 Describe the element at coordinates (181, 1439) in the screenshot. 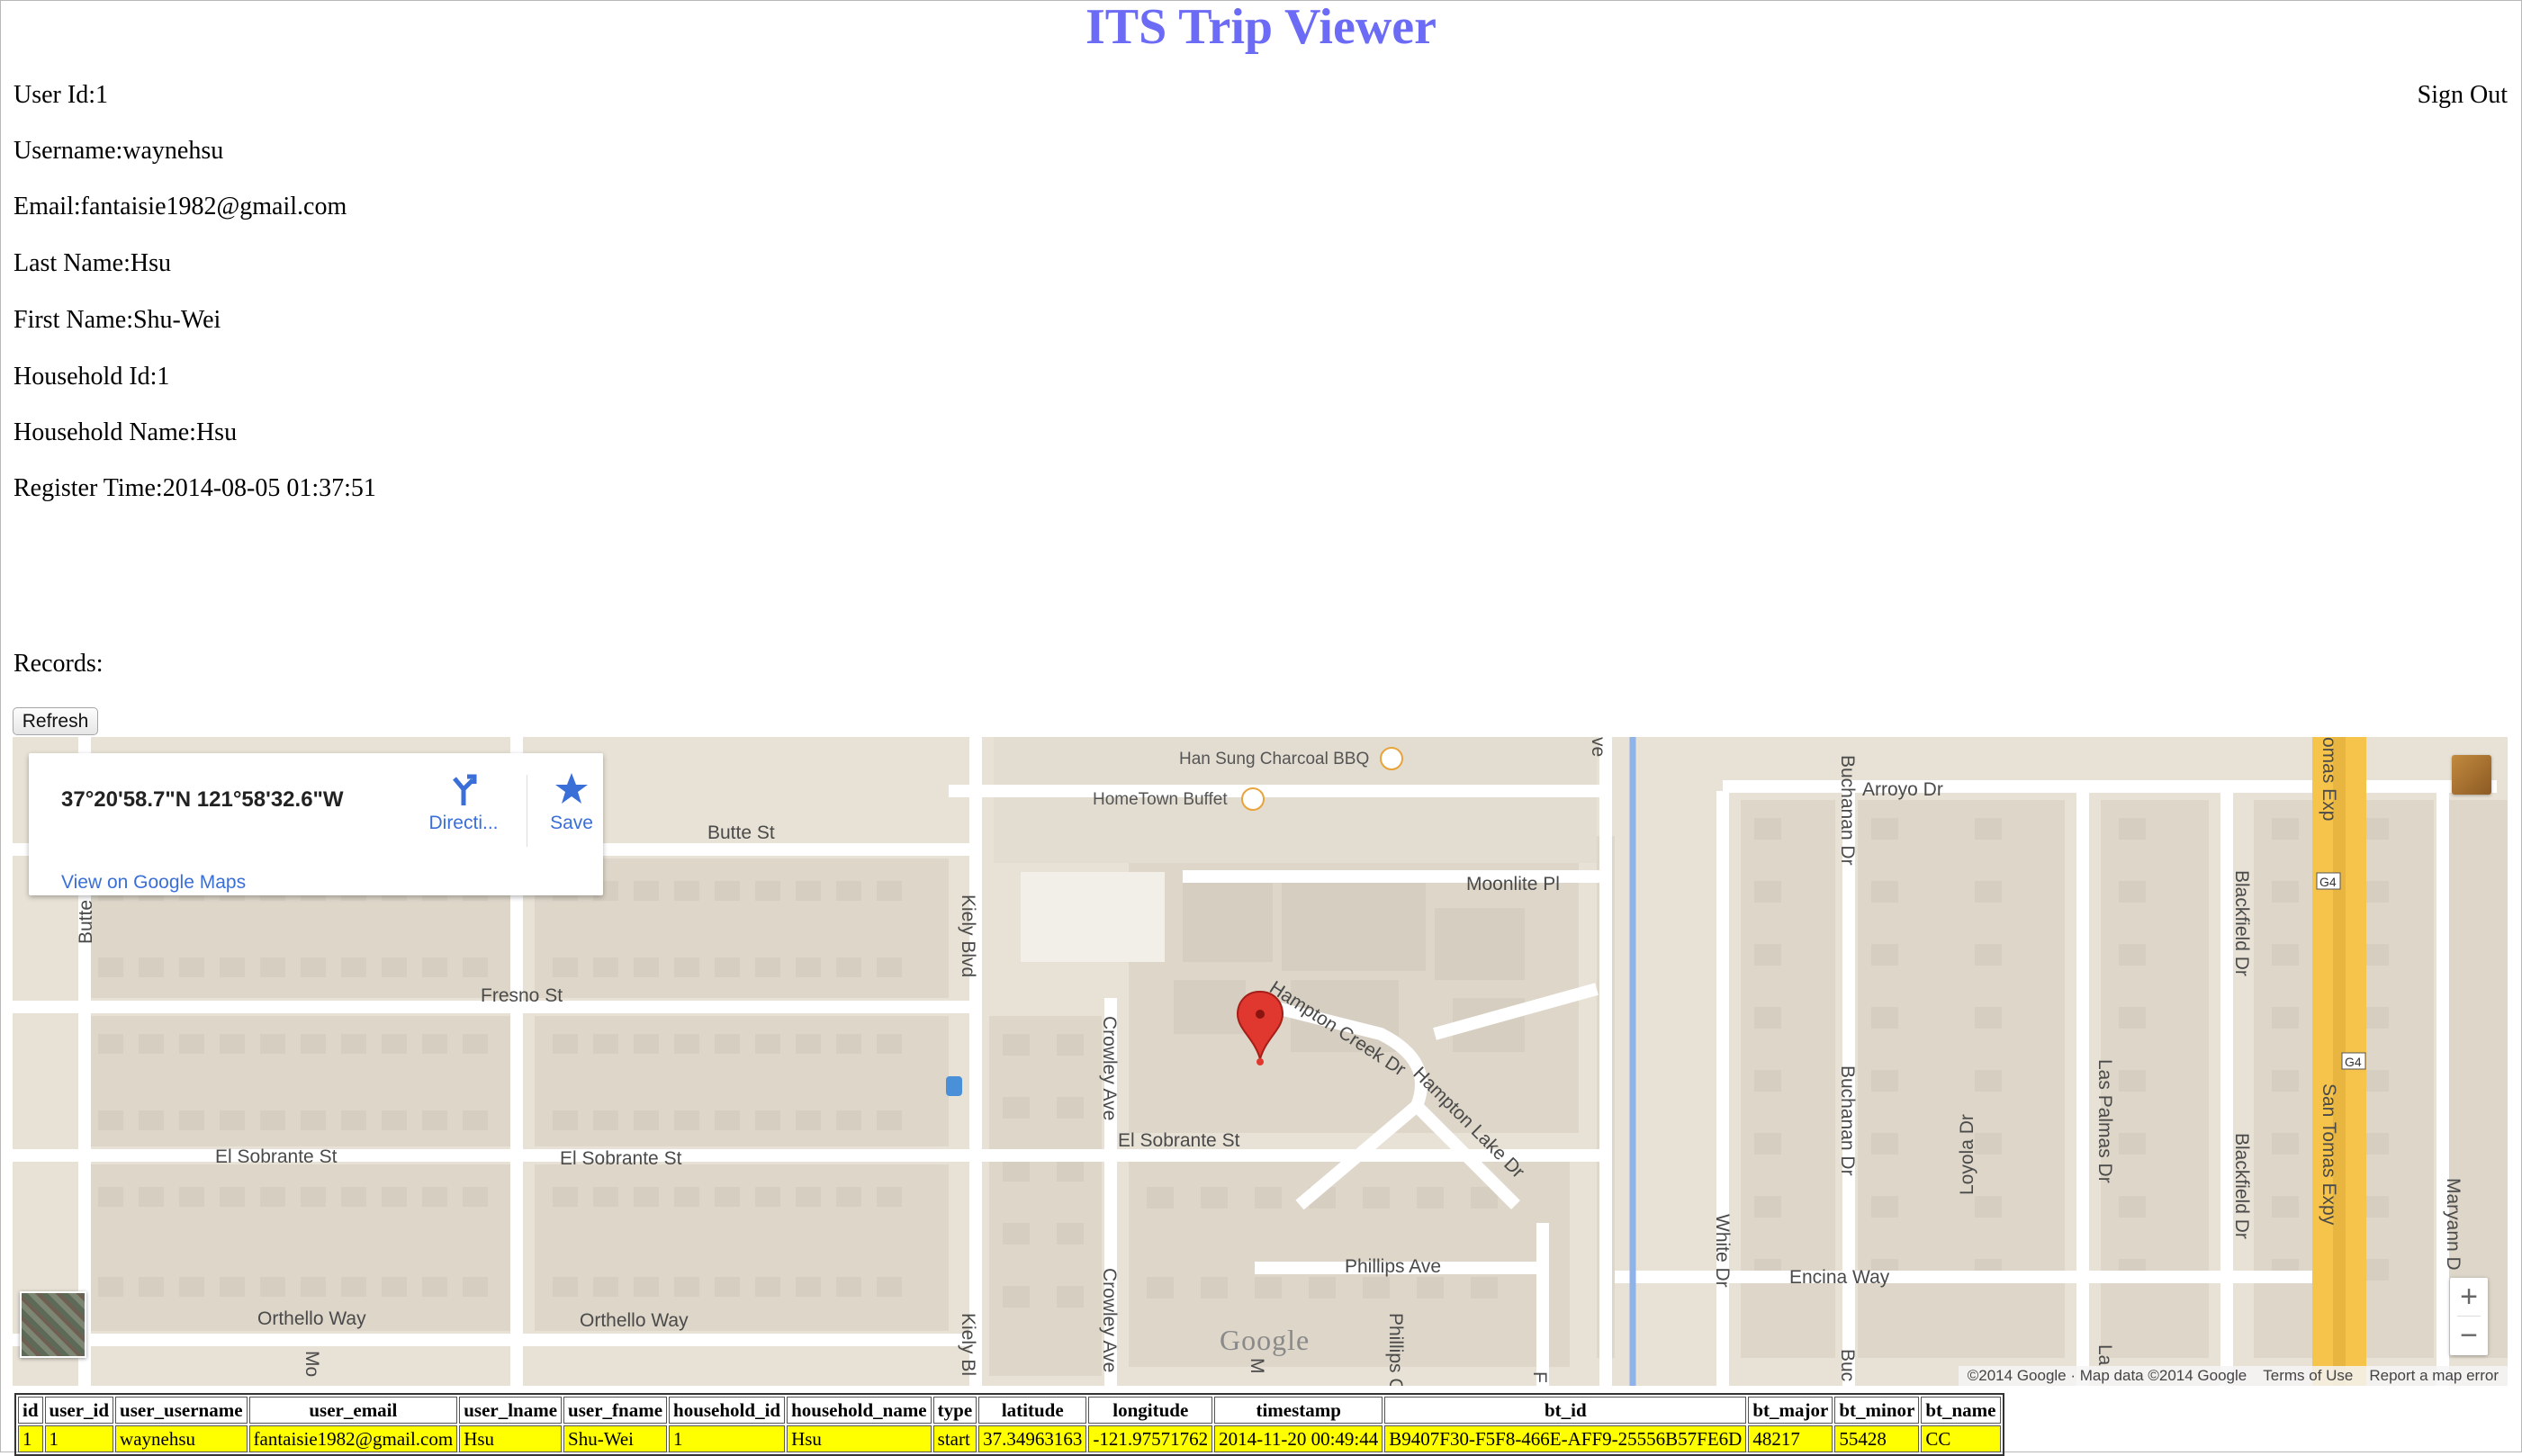

I see `table-cell-user-username: waynehsu` at that location.